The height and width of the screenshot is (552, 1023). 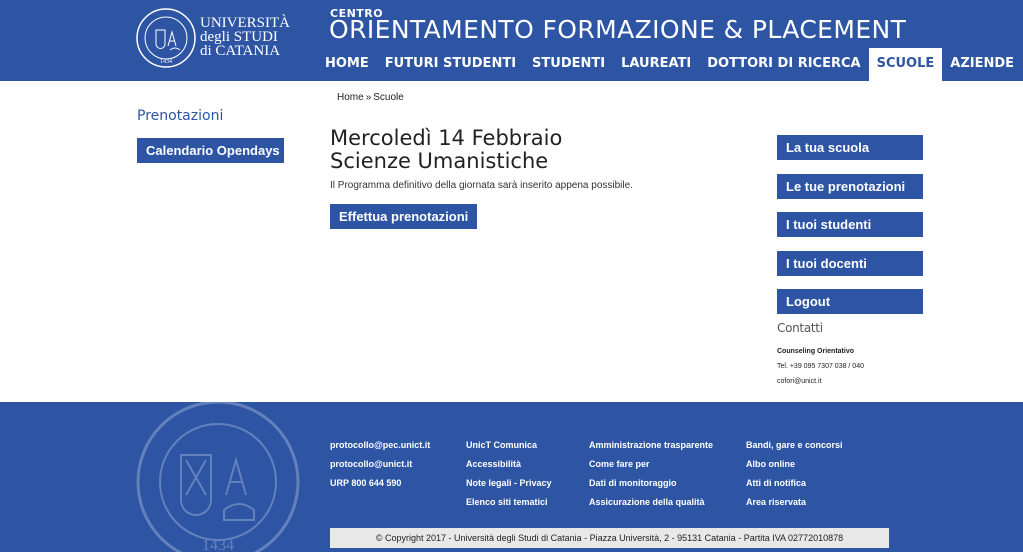 I want to click on effettua-prenotazioni-button: Effettua prenotazioni, so click(x=403, y=216).